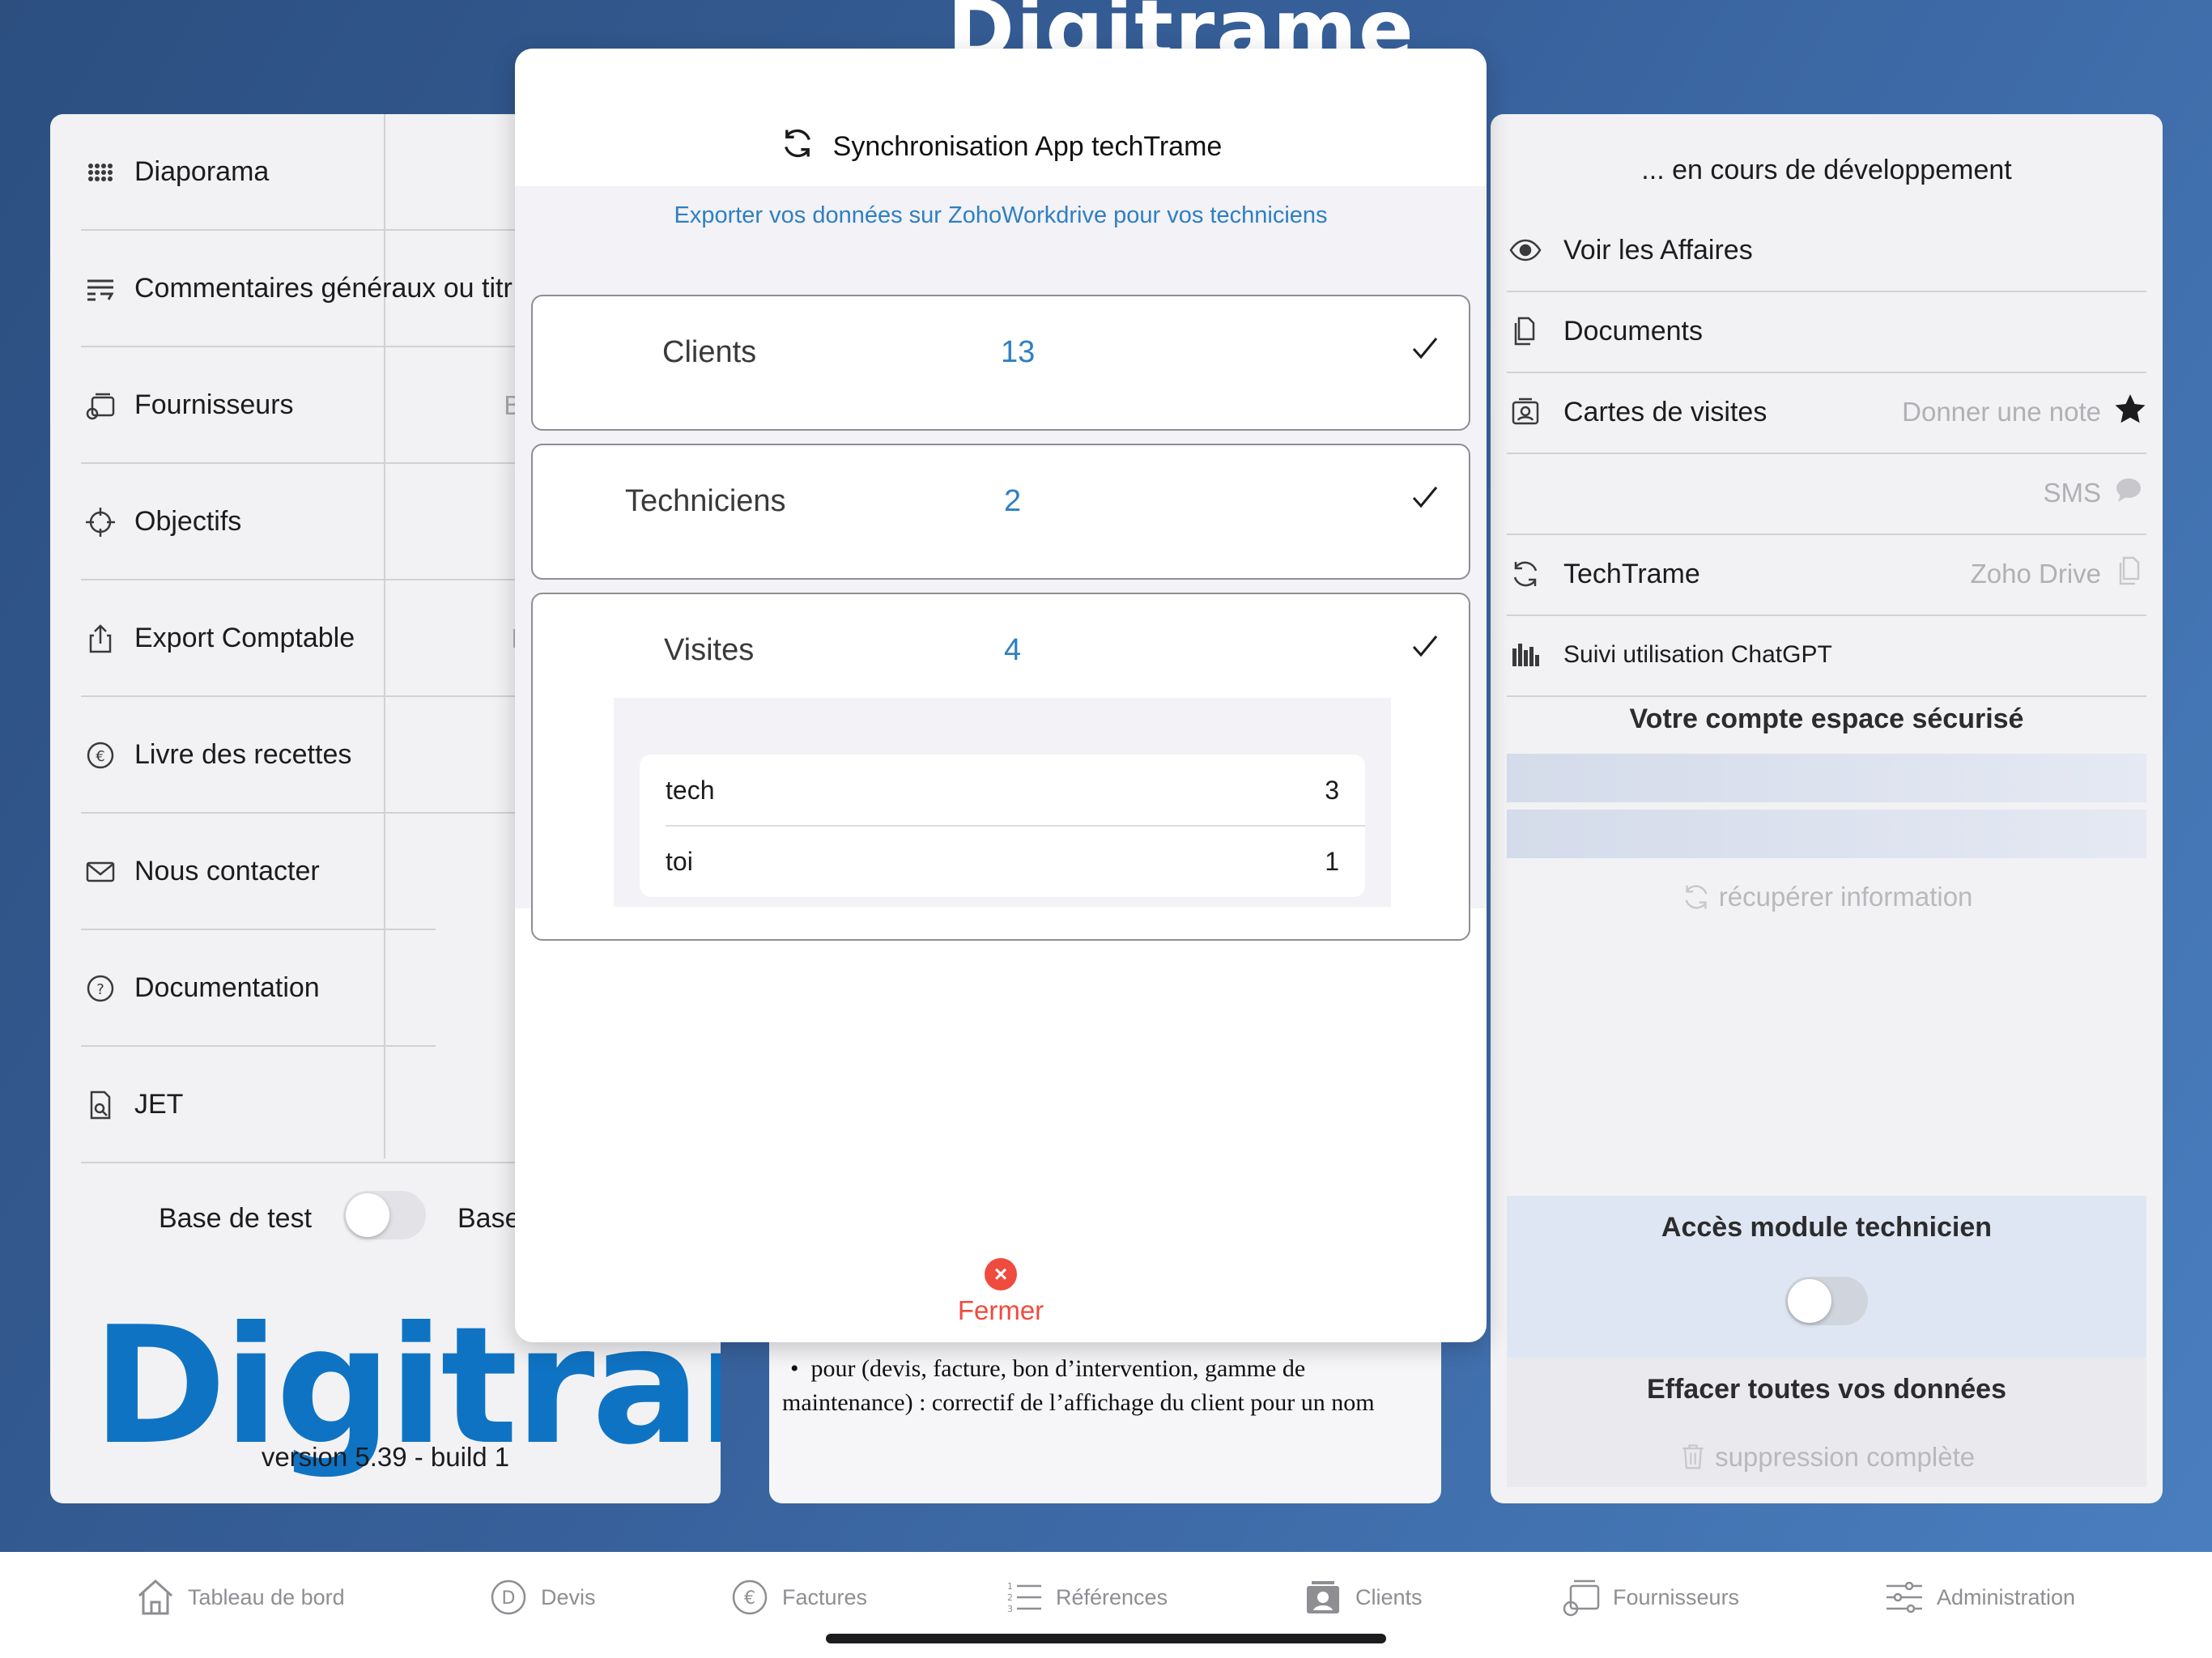 The width and height of the screenshot is (2212, 1658). Describe the element at coordinates (750, 1597) in the screenshot. I see `euro-circle-icon: €` at that location.